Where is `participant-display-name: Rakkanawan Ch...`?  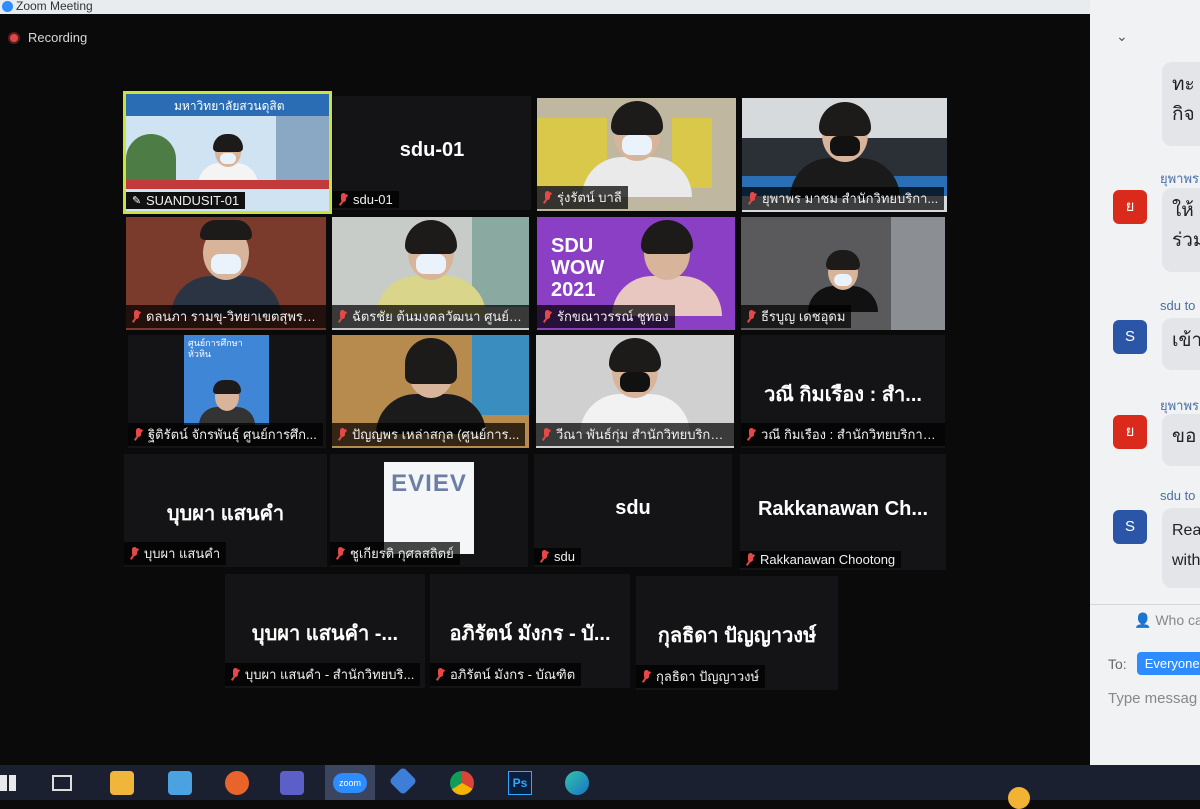 participant-display-name: Rakkanawan Ch... is located at coordinates (843, 509).